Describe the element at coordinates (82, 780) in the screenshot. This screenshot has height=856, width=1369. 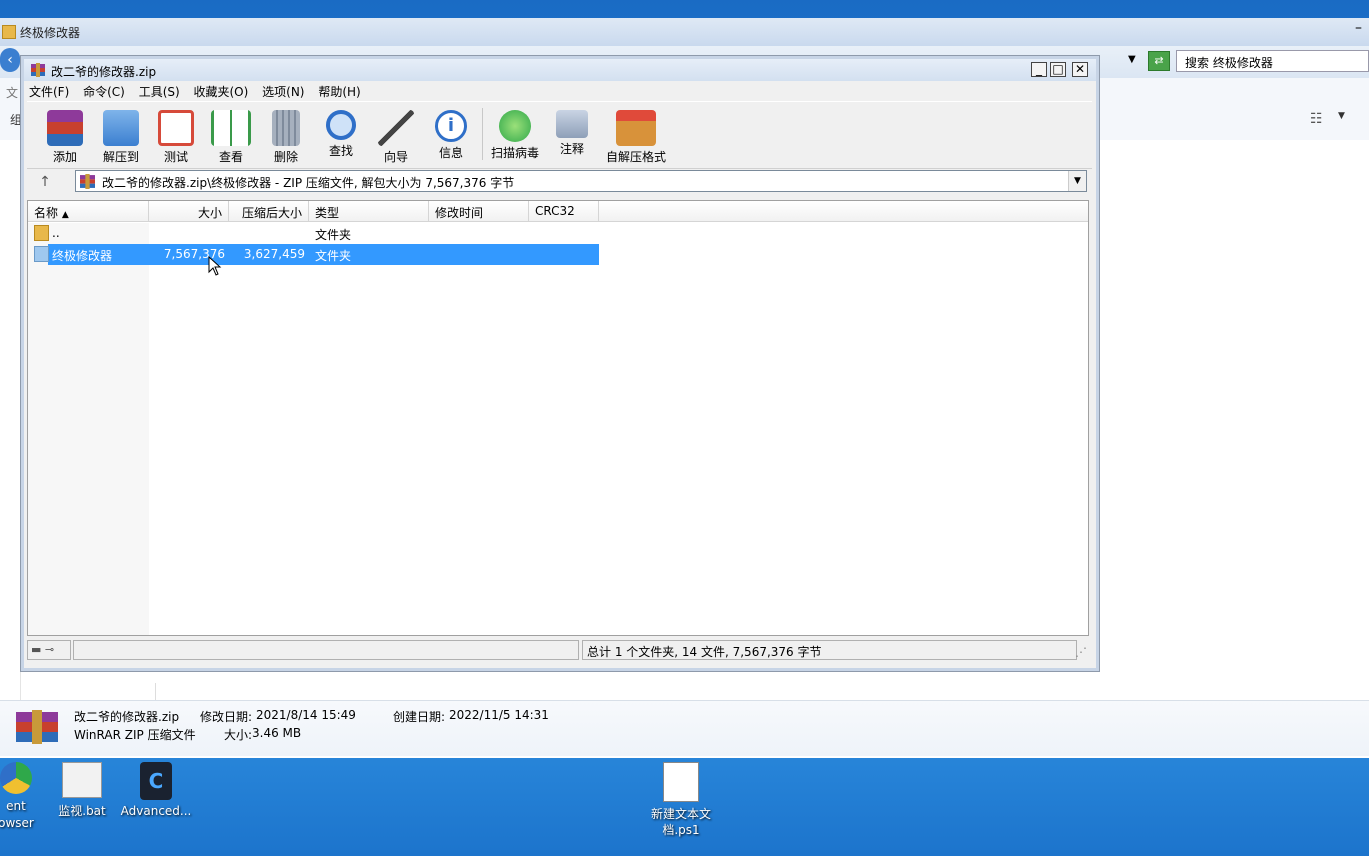
I see `bat-file-icon` at that location.